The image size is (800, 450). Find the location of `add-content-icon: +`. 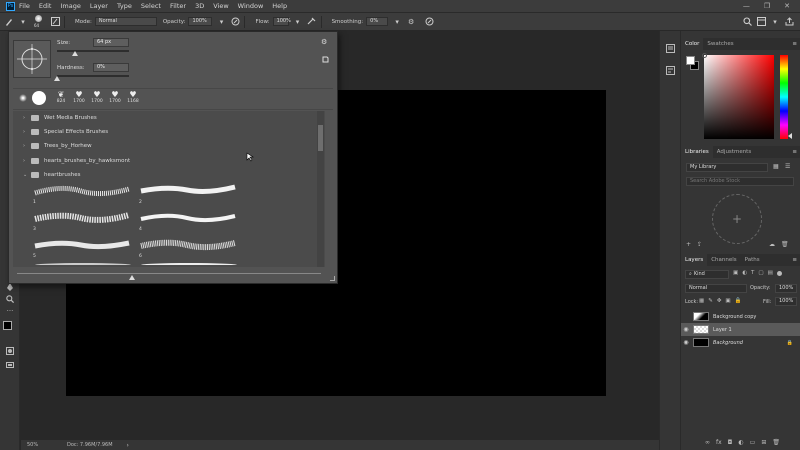

add-content-icon: + is located at coordinates (688, 244).